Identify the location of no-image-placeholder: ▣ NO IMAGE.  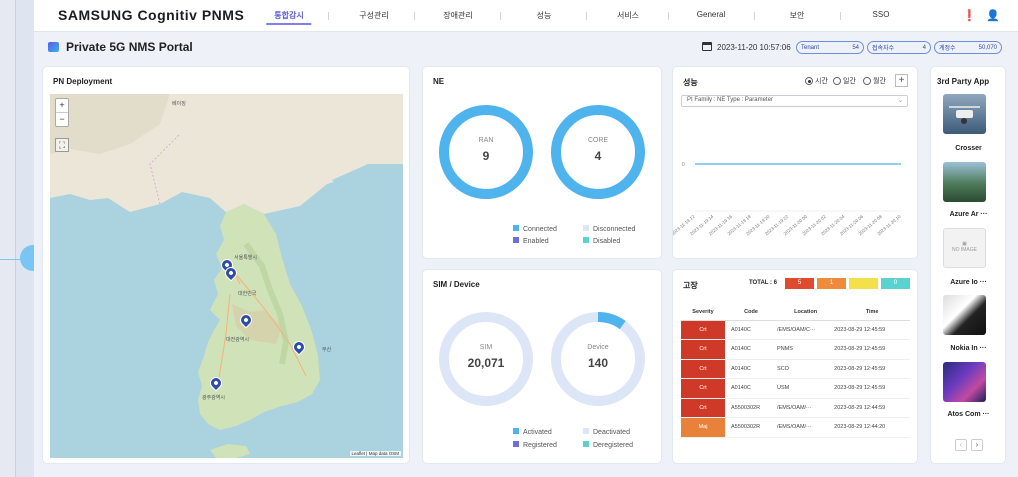
(964, 248).